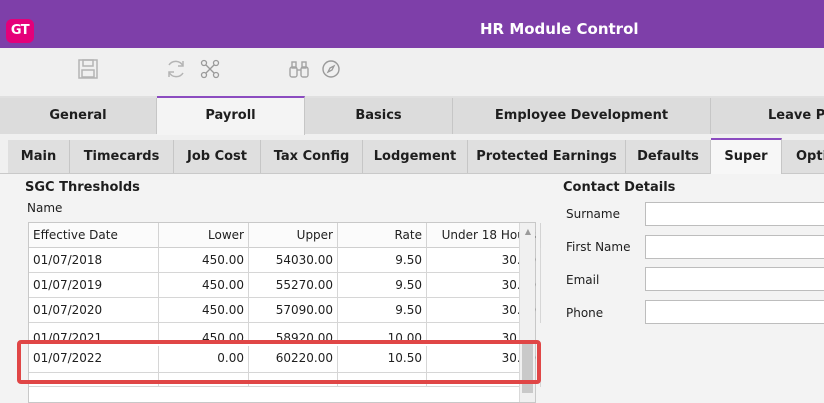 The image size is (824, 403). I want to click on table-row: 01/07/2020 450.00 57090.00 9.50 30.00, so click(285, 310).